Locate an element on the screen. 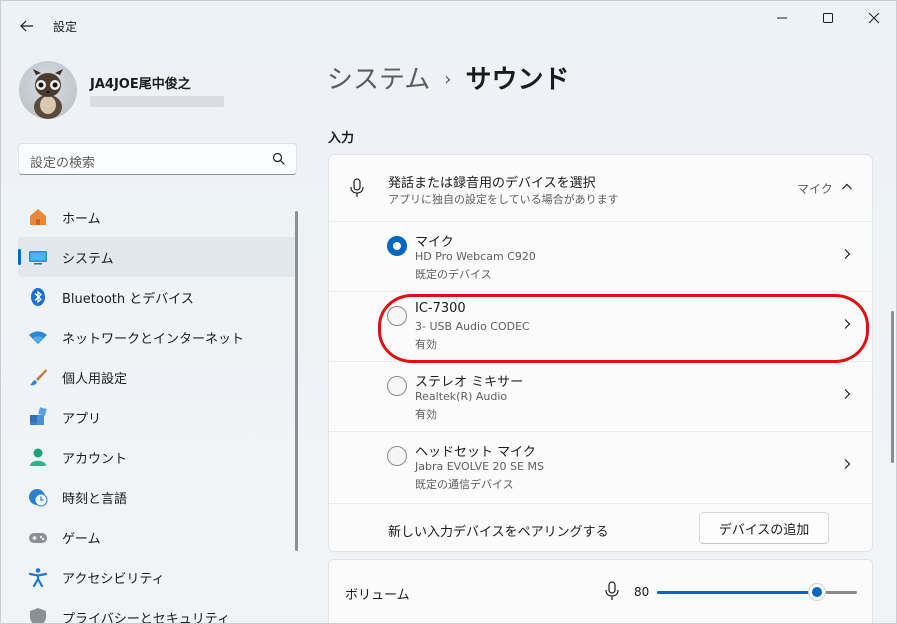  device-name: ヘッドセット マイク is located at coordinates (475, 452).